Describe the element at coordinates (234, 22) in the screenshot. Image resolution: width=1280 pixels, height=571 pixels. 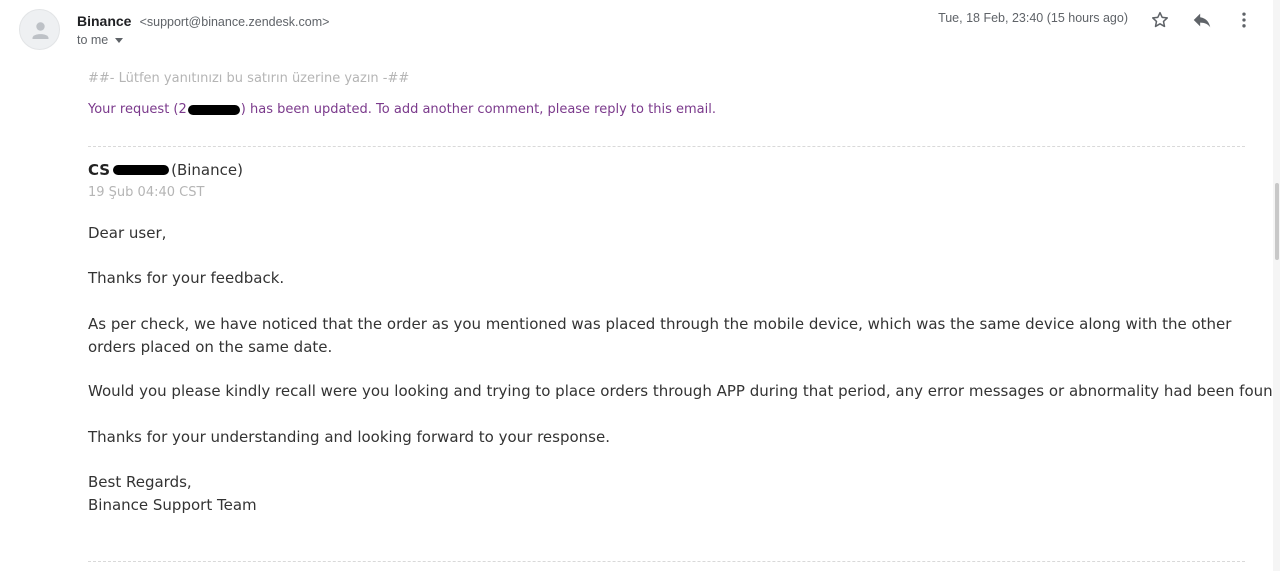
I see `sender-email: <support@binance.zendesk.com>` at that location.